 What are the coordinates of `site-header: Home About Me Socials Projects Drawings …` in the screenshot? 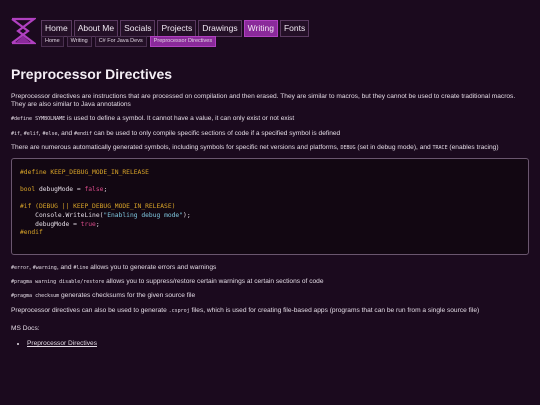 It's located at (270, 25).